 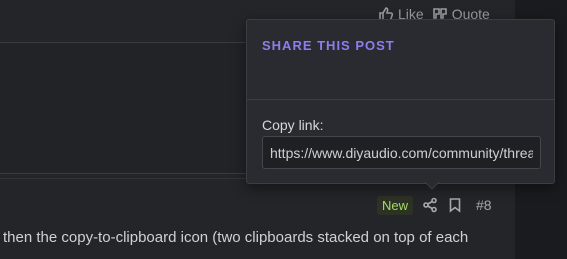 I want to click on new-badge: New, so click(x=395, y=205).